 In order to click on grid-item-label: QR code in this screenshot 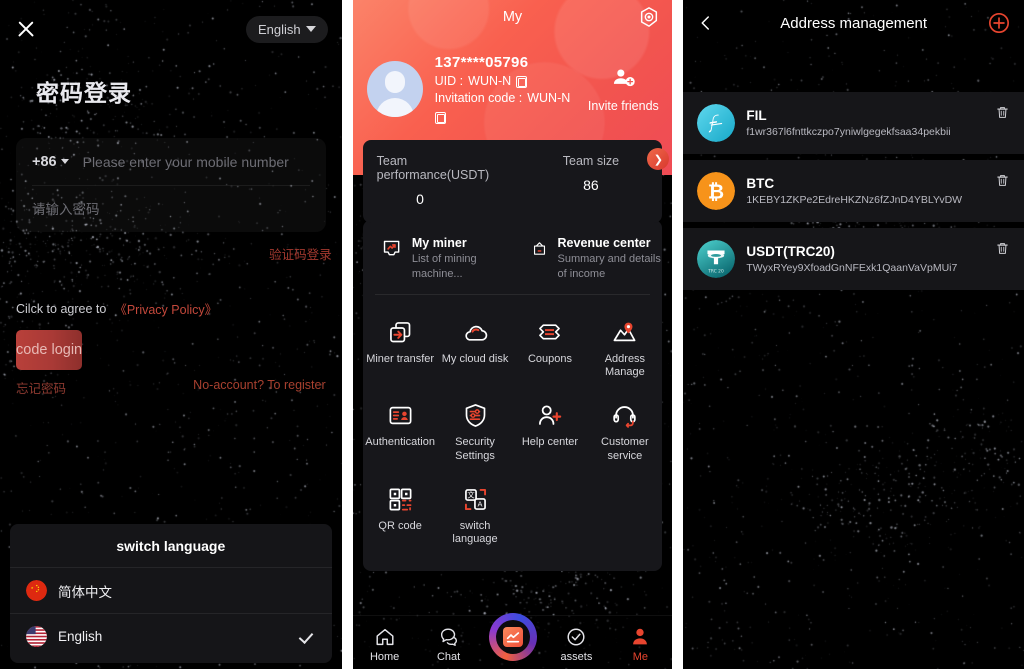, I will do `click(400, 525)`.